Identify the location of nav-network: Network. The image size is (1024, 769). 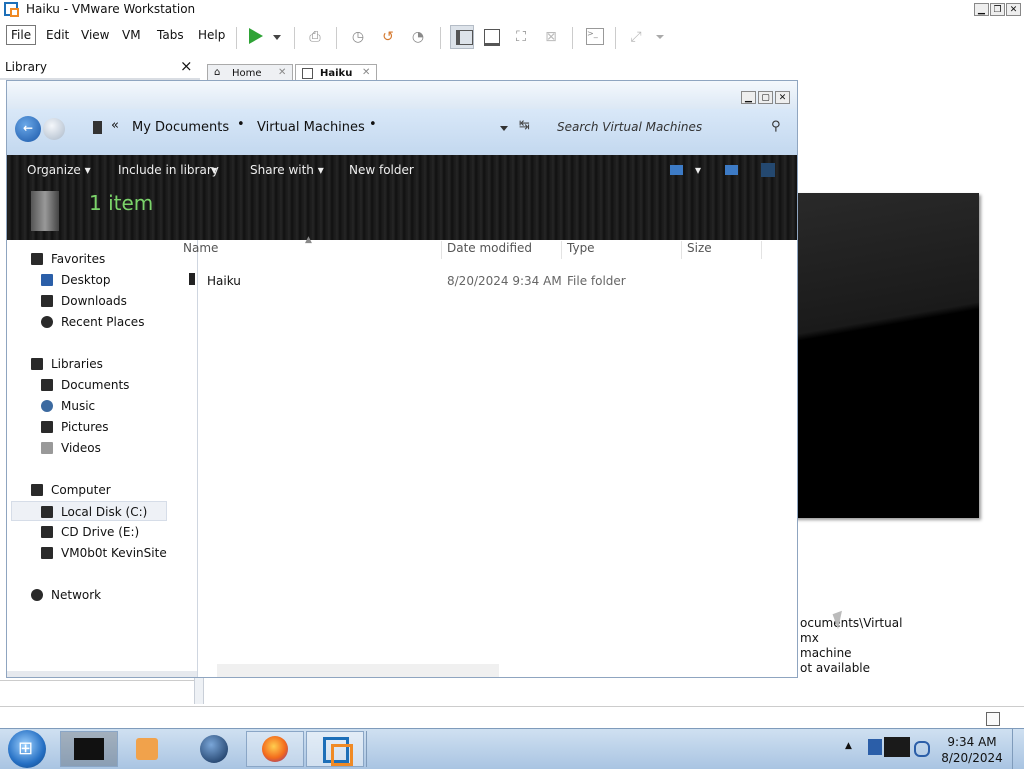
(66, 595).